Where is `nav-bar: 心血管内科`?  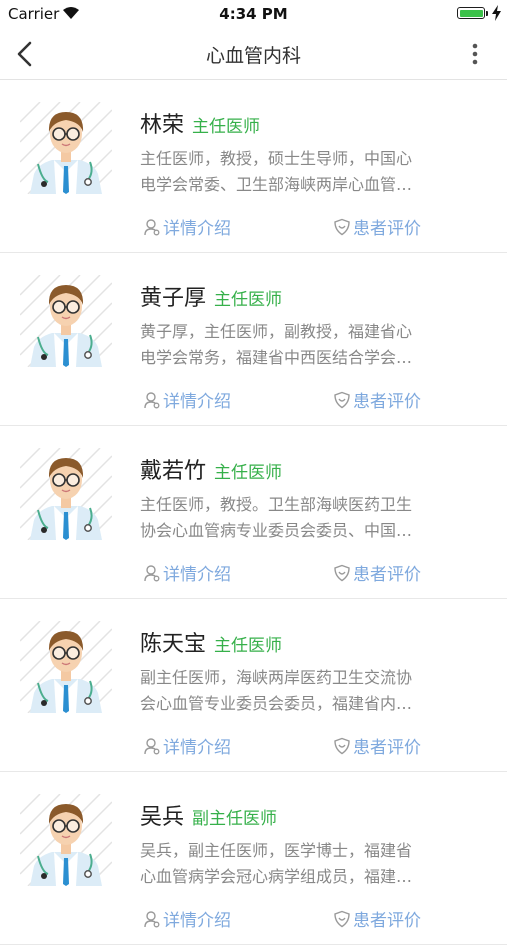 nav-bar: 心血管内科 is located at coordinates (253, 54).